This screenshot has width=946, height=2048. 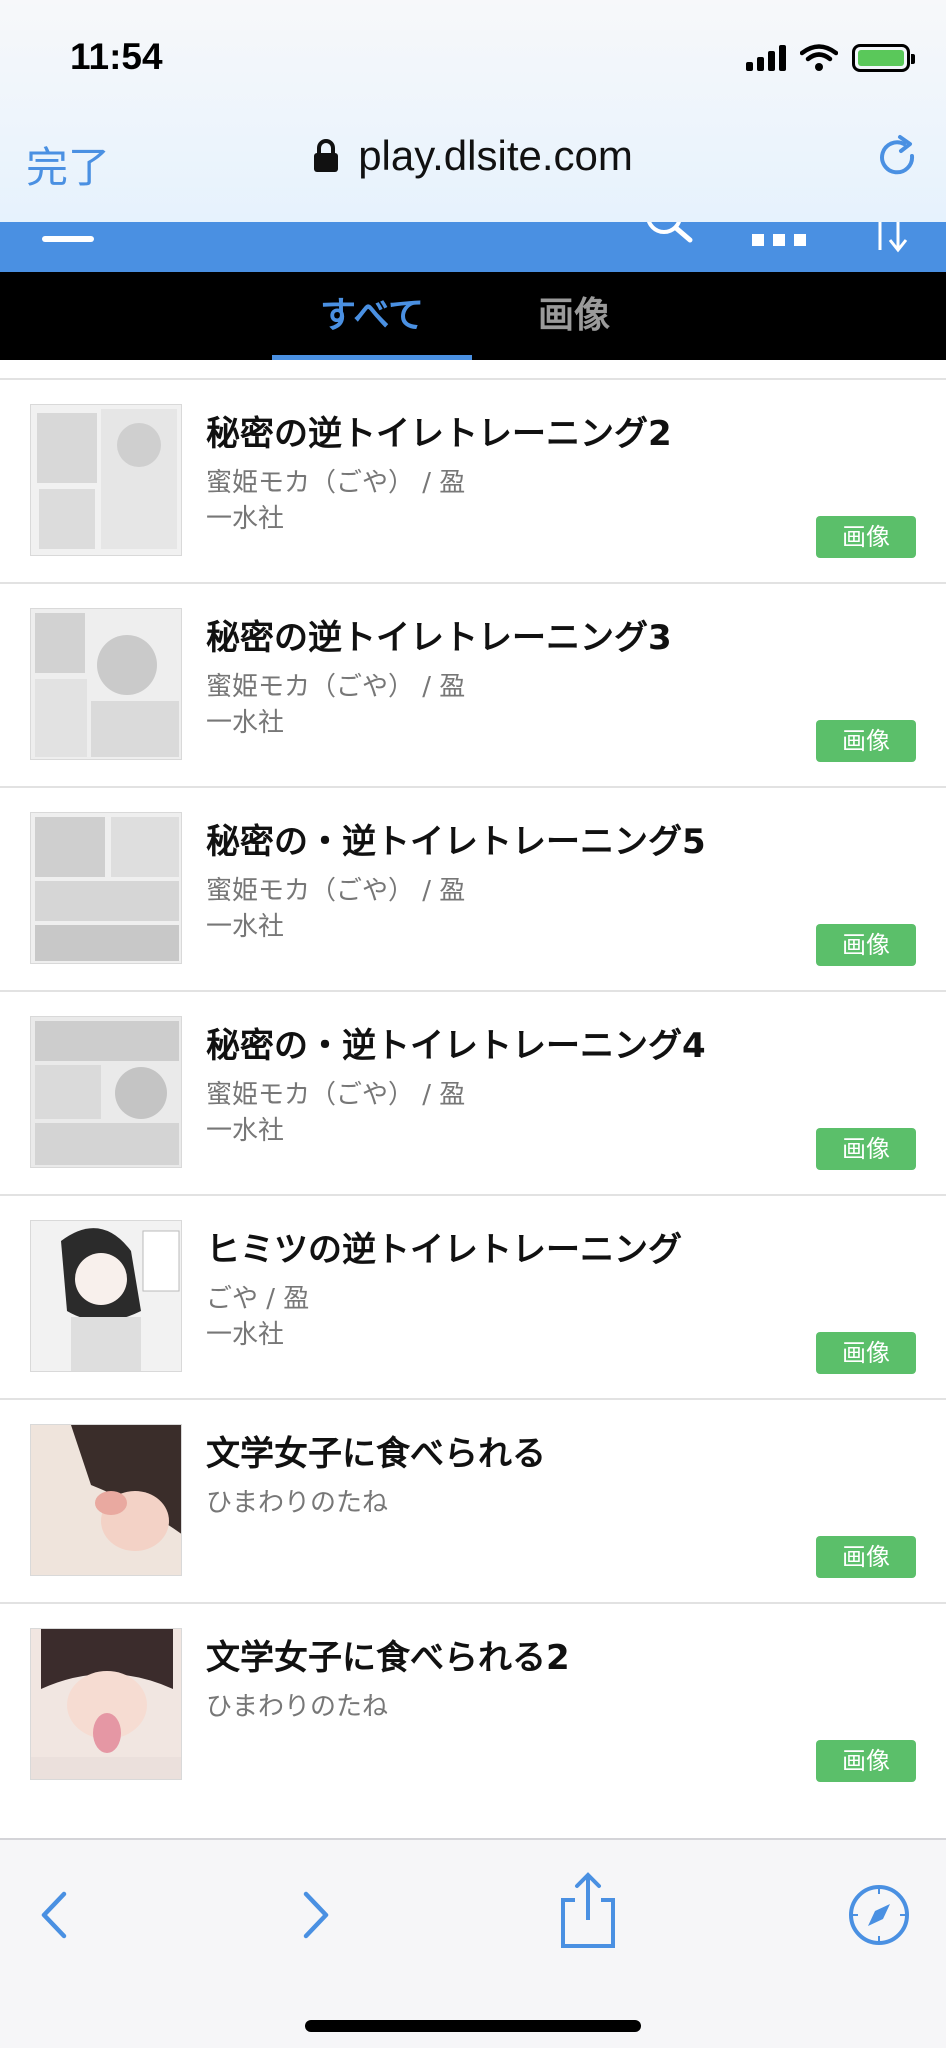 I want to click on item-author: ごや / 盈, so click(x=258, y=1299).